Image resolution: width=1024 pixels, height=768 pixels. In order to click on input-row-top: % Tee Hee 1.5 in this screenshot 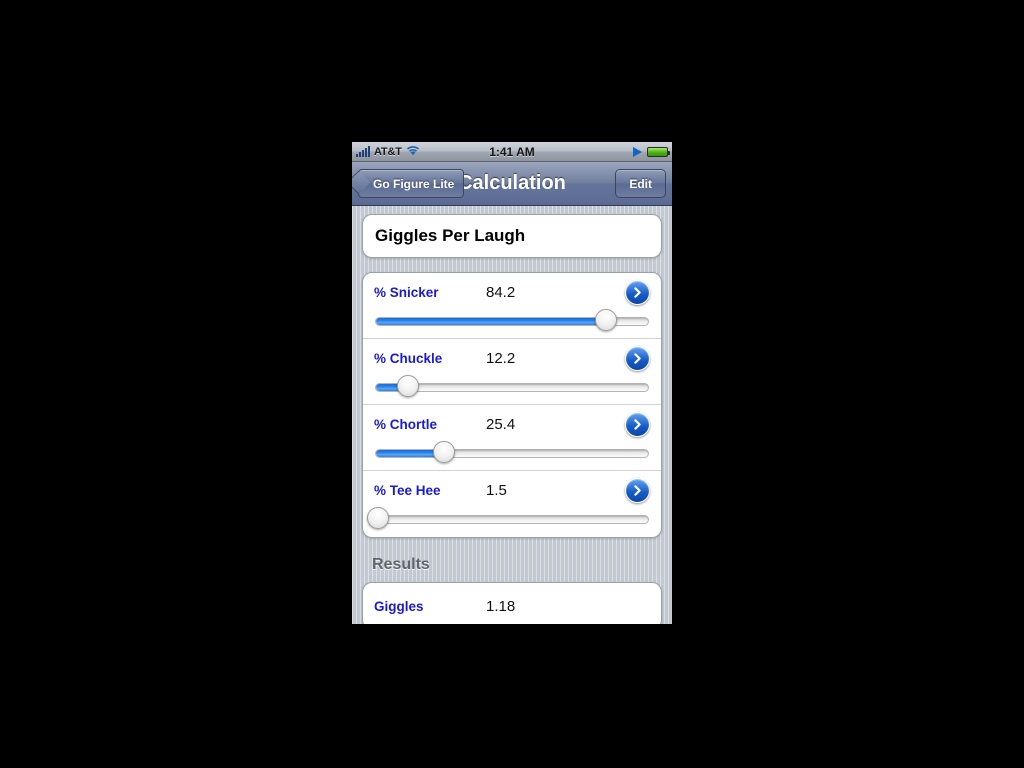, I will do `click(512, 490)`.